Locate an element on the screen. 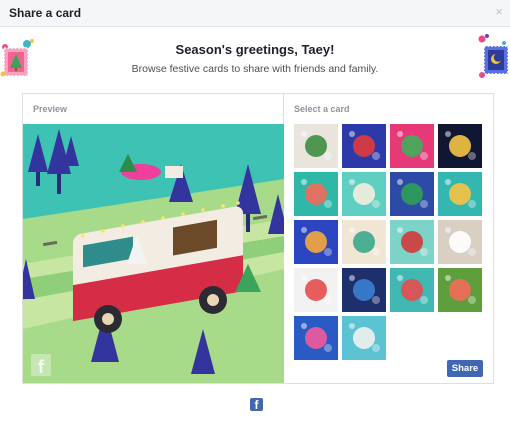  card-cactus-thumbnail is located at coordinates (412, 146).